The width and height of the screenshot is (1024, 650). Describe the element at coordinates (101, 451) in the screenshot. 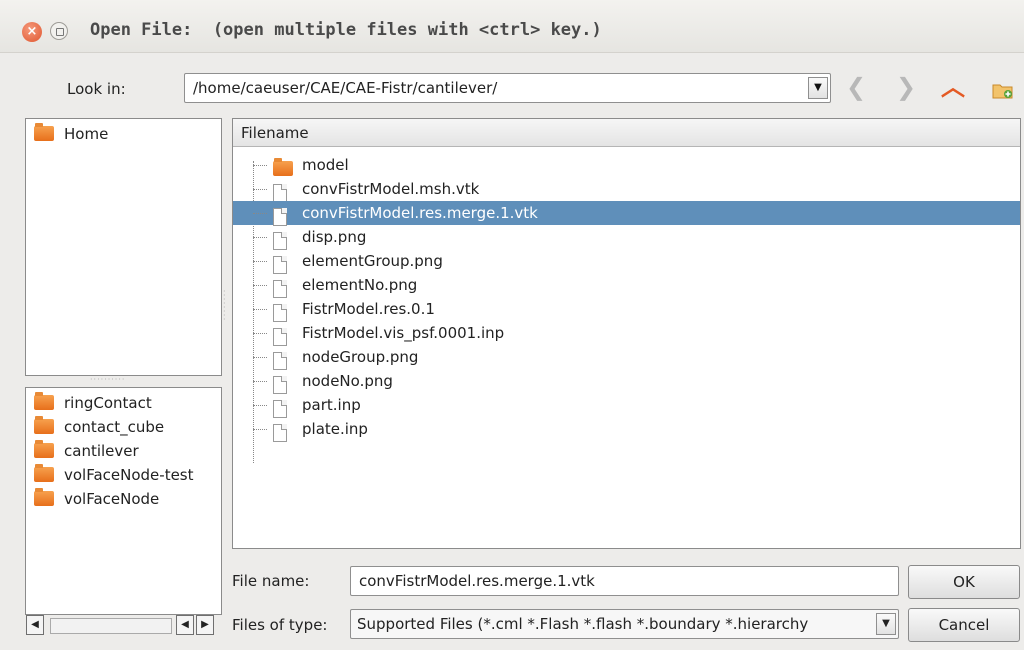

I see `recent-item-label: cantilever` at that location.